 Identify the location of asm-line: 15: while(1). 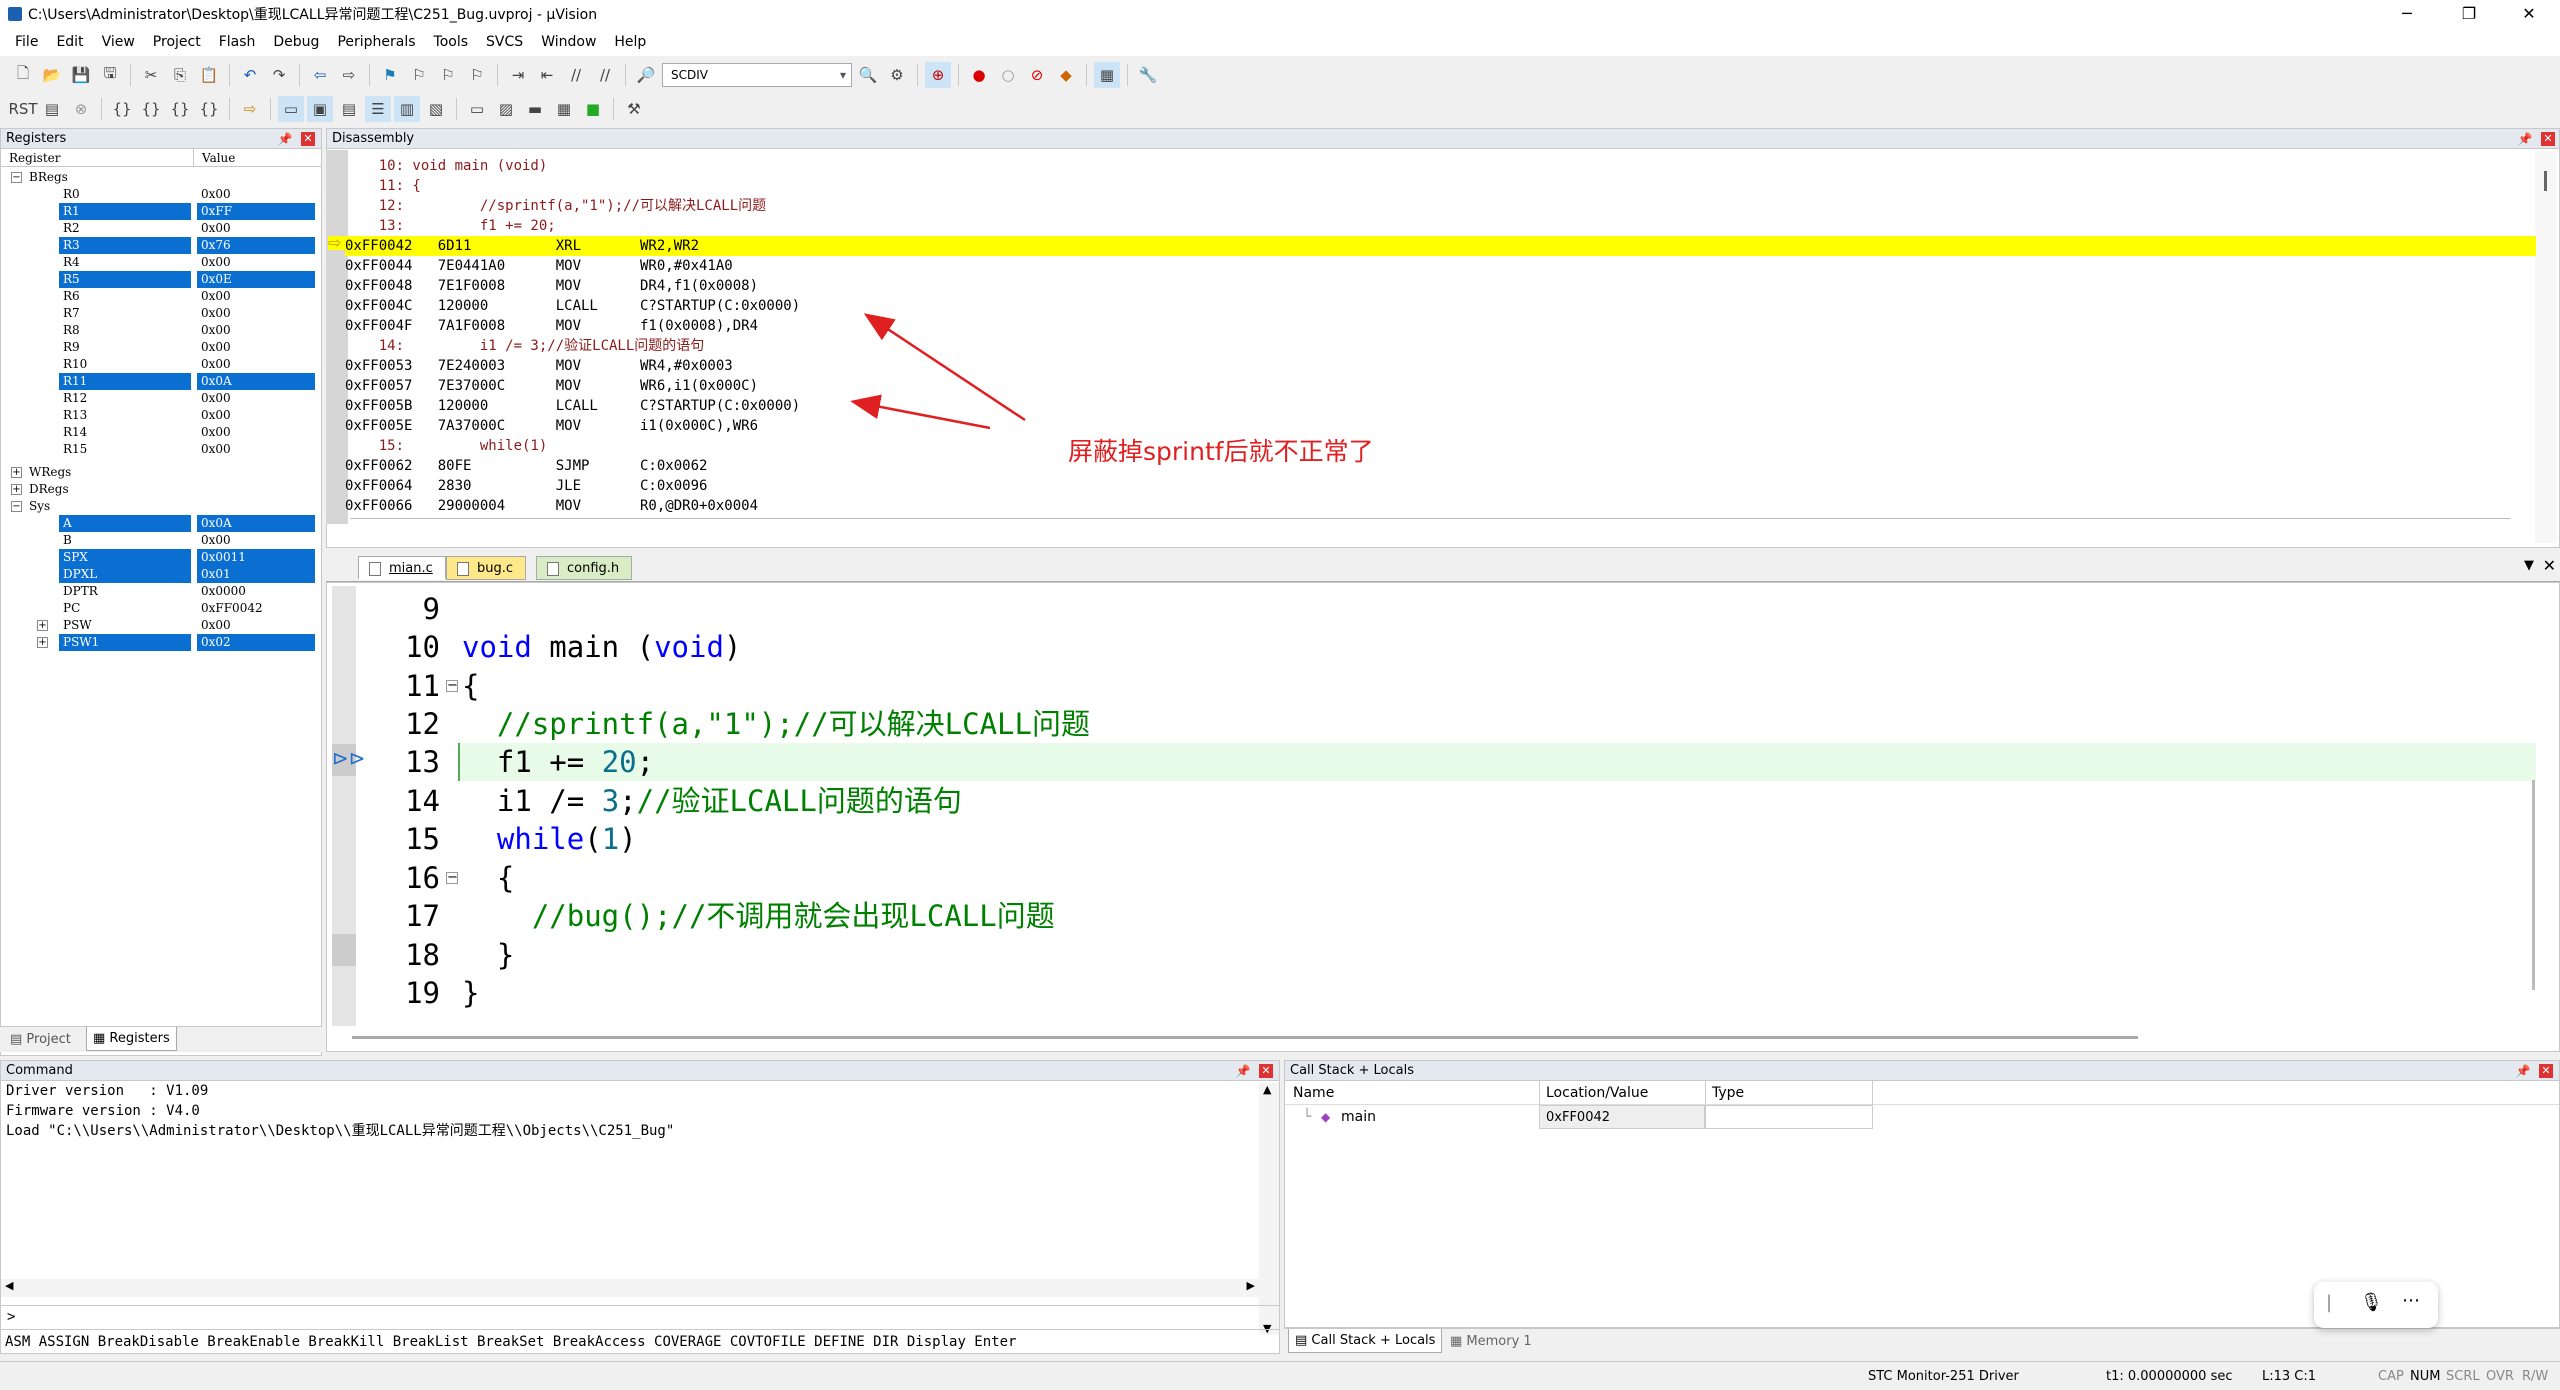
(446, 446).